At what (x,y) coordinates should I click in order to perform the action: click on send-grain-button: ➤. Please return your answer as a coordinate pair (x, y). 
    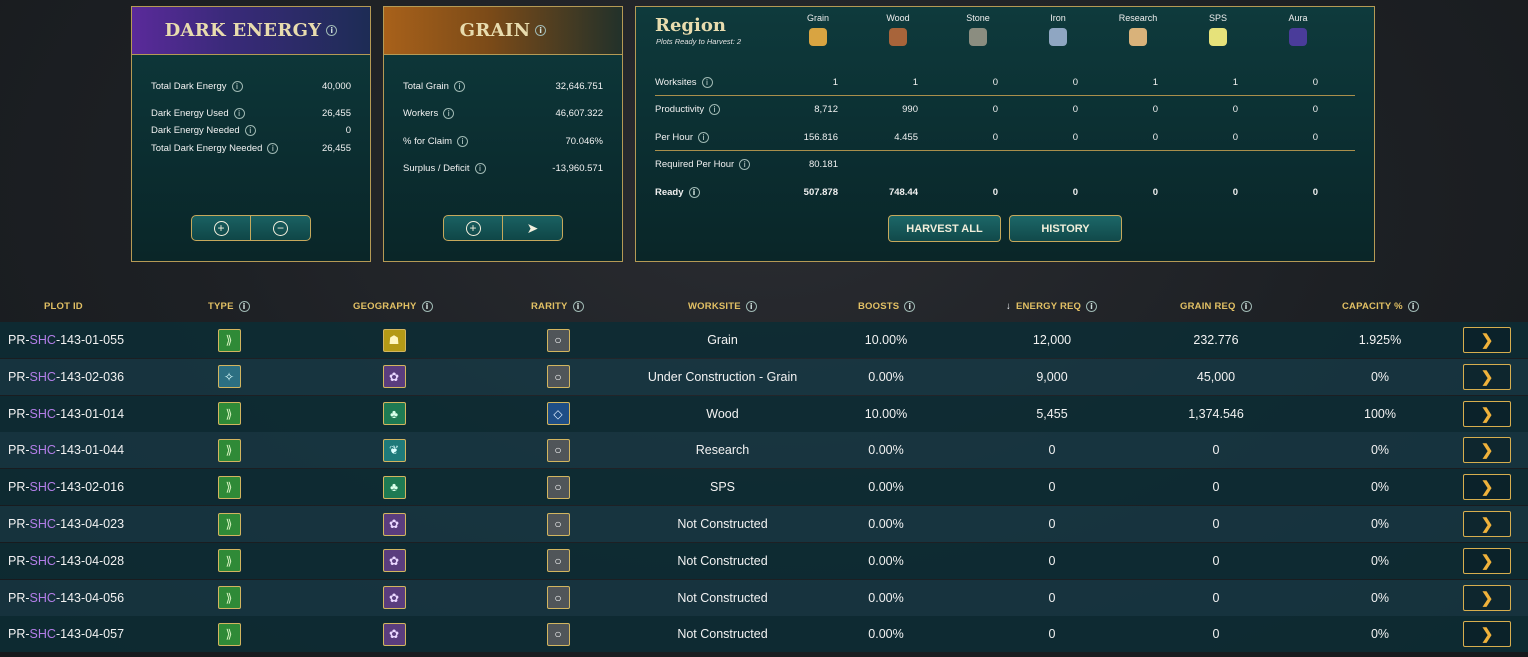
    Looking at the image, I should click on (533, 228).